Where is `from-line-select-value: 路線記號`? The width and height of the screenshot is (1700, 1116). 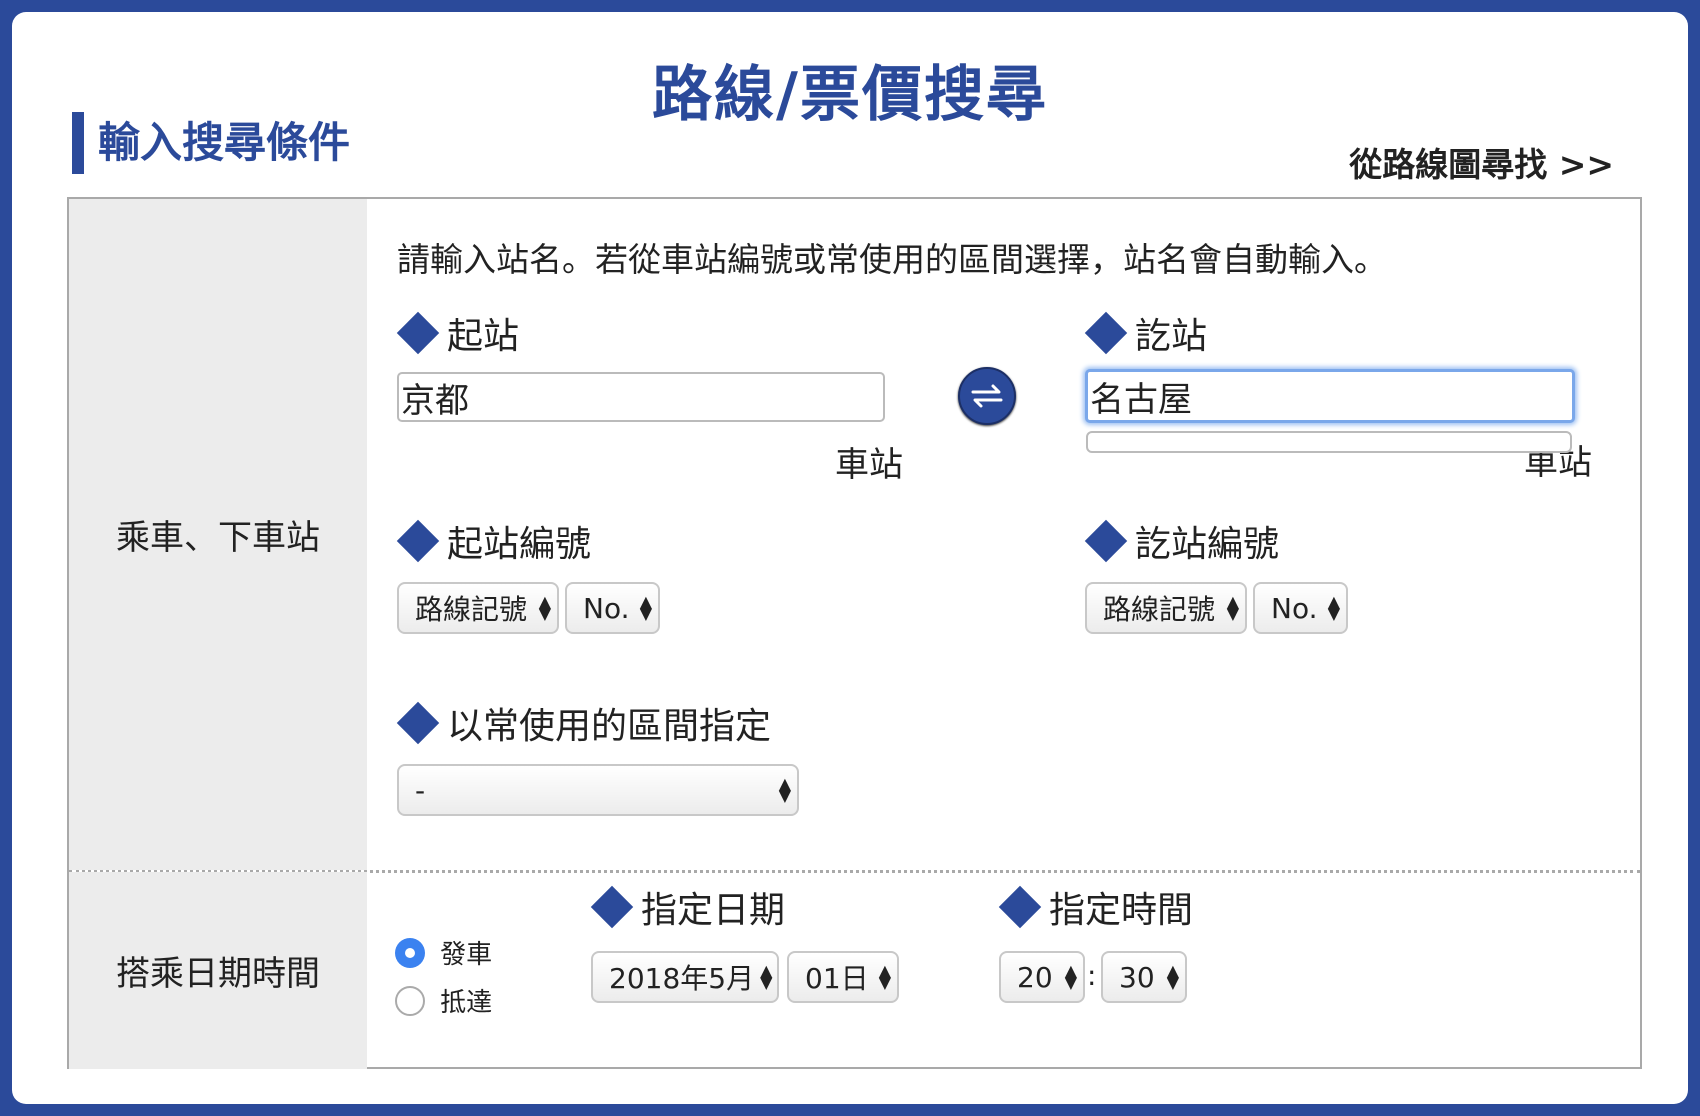 from-line-select-value: 路線記號 is located at coordinates (471, 609).